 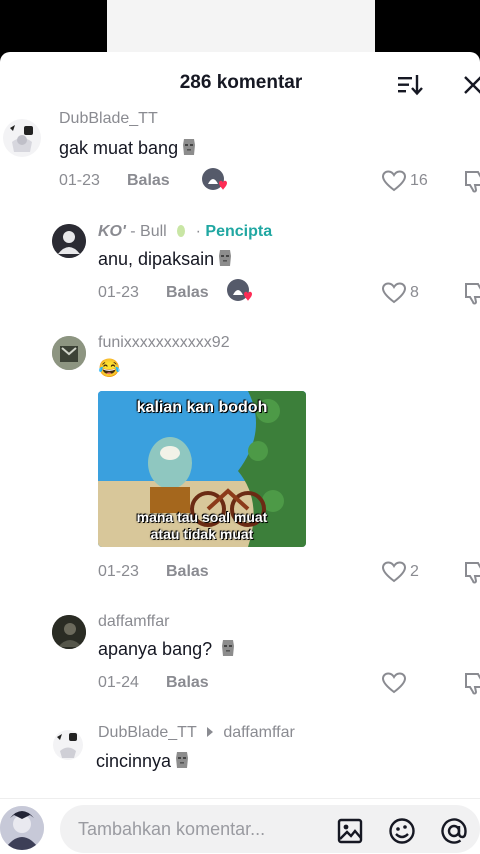 What do you see at coordinates (258, 732) in the screenshot?
I see `reply-to-username: daffamffar` at bounding box center [258, 732].